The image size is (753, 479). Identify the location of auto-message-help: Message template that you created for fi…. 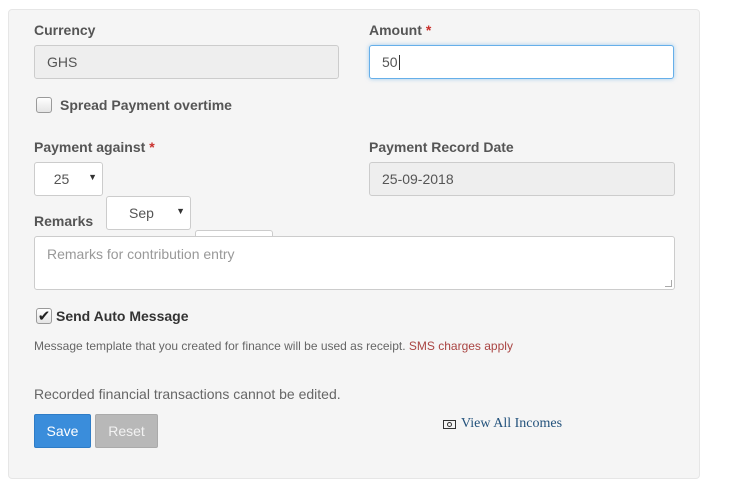
(273, 346).